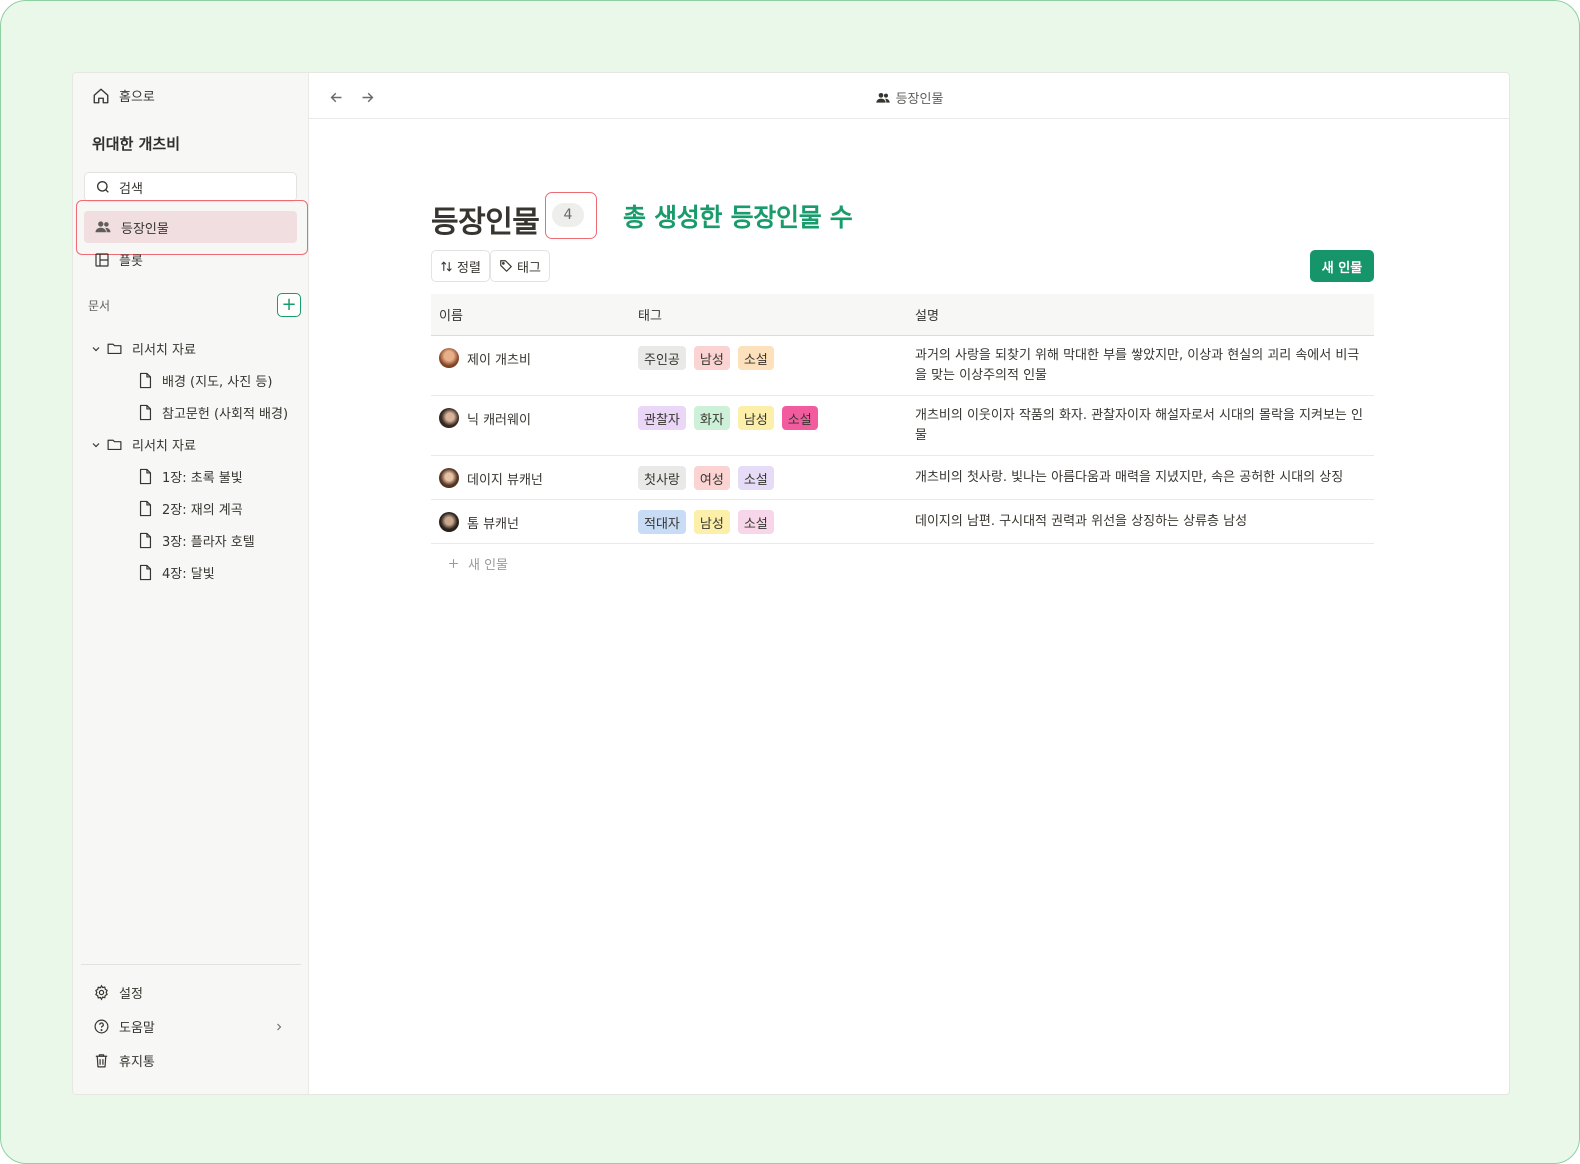  I want to click on search-input: 검색, so click(190, 187).